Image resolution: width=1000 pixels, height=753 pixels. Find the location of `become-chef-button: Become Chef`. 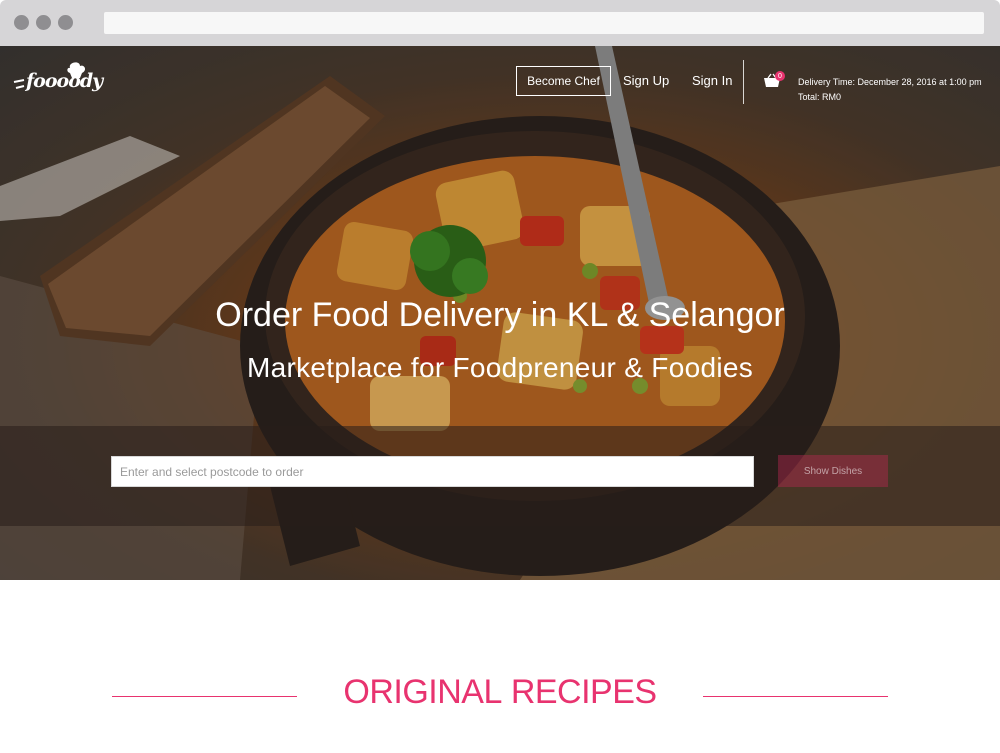

become-chef-button: Become Chef is located at coordinates (563, 81).